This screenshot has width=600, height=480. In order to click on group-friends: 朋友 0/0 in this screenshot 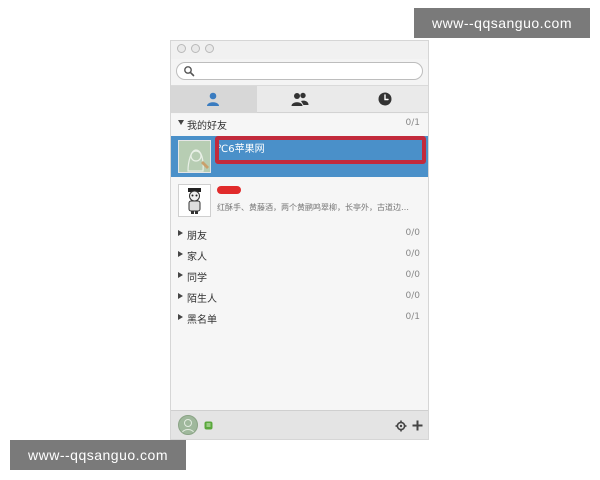, I will do `click(299, 234)`.